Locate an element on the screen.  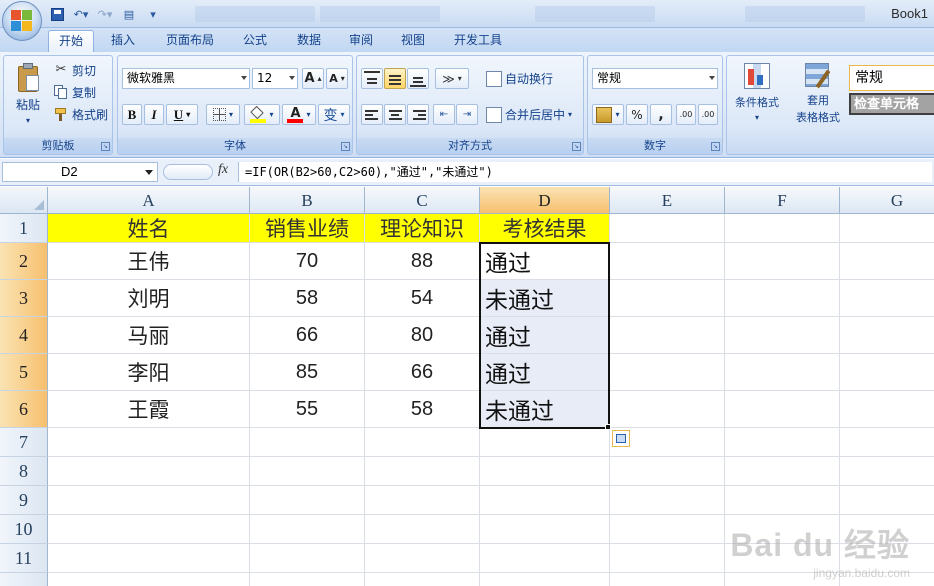
tab-home: 开始 is located at coordinates (71, 41).